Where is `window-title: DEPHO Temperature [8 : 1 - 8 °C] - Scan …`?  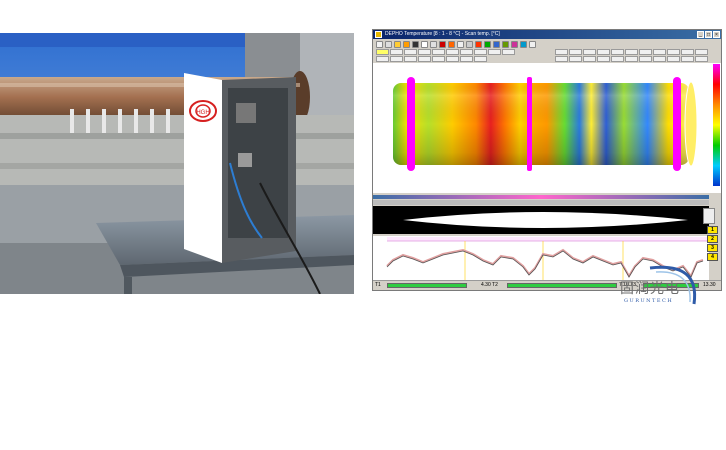 window-title: DEPHO Temperature [8 : 1 - 8 °C] - Scan … is located at coordinates (442, 34).